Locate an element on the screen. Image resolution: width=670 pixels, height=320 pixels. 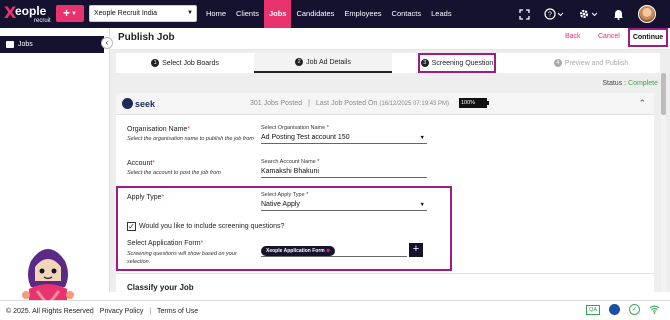
account-select-label: Search Account Name * is located at coordinates (290, 162).